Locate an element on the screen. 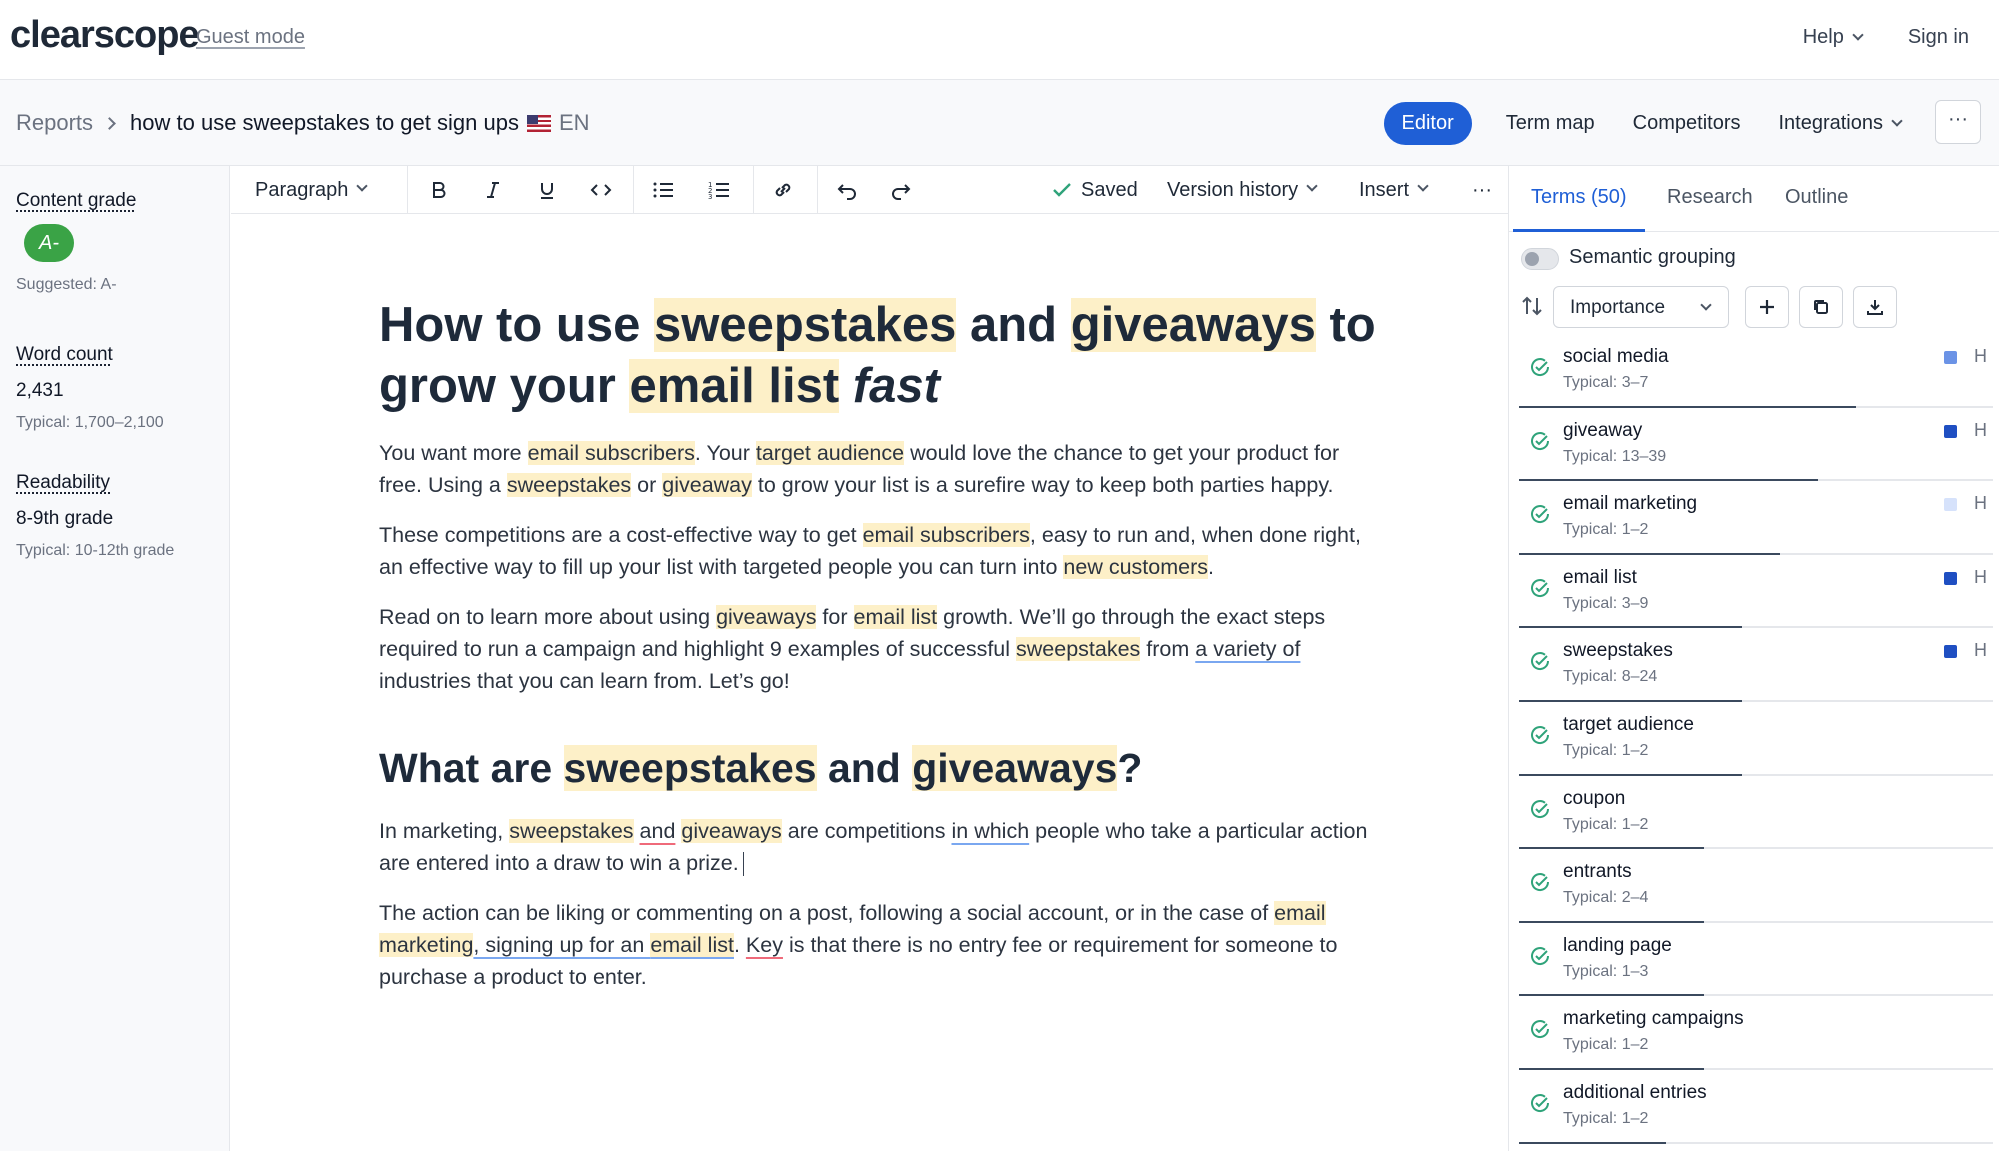  term-row: social media Typical: 3–7 H is located at coordinates (1756, 373).